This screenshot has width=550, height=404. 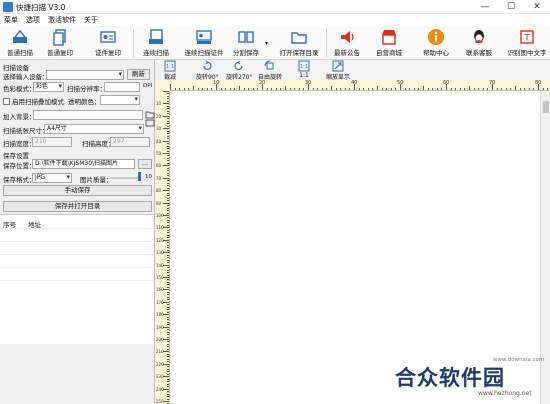 What do you see at coordinates (347, 43) in the screenshot?
I see `toolbar-announcement-button: 最新公告` at bounding box center [347, 43].